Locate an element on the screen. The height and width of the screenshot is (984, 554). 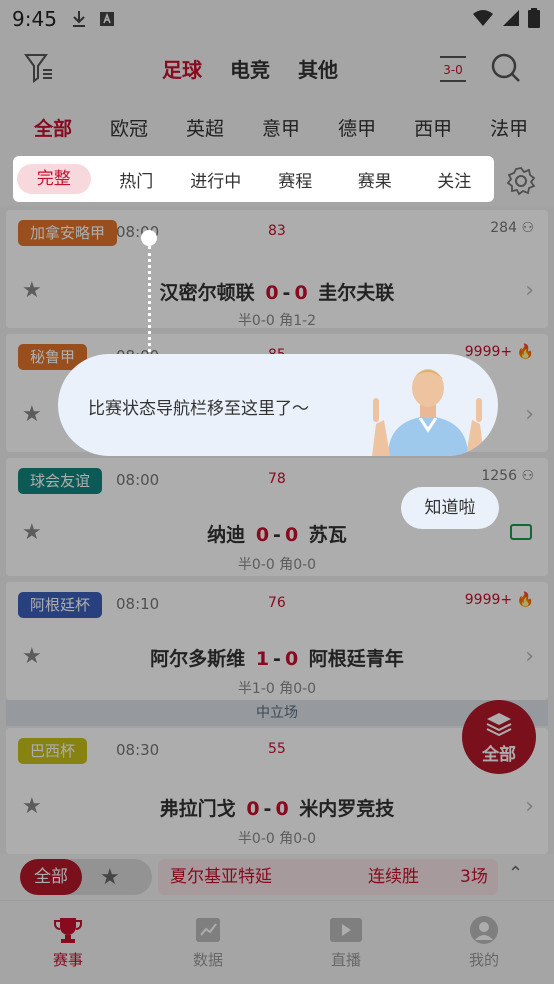
filter-hot: 热门 is located at coordinates (137, 179).